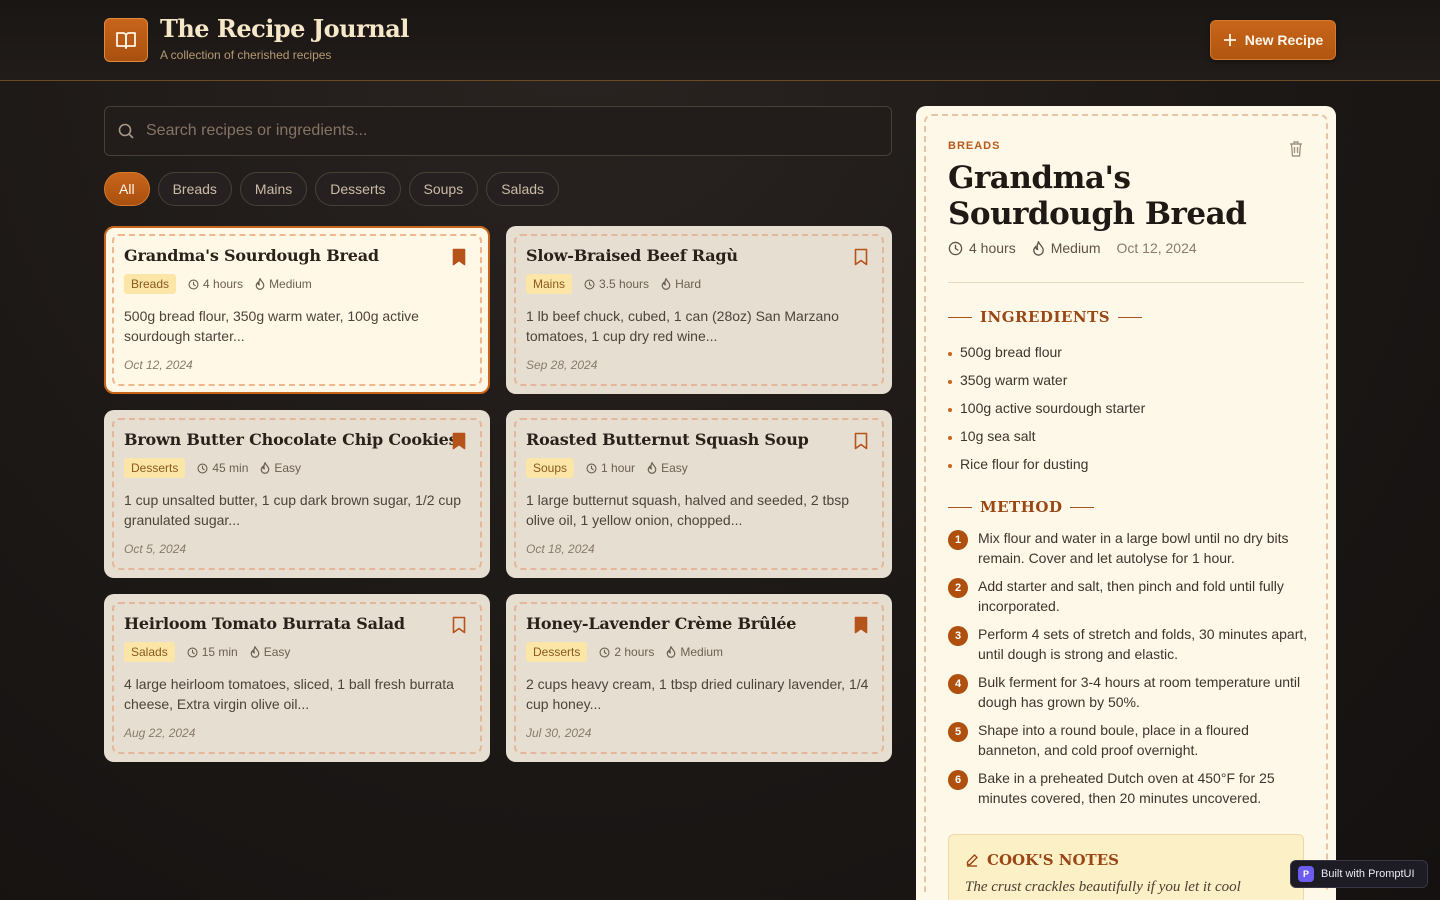 The width and height of the screenshot is (1440, 900). I want to click on filter-chip-breads: Breads, so click(194, 189).